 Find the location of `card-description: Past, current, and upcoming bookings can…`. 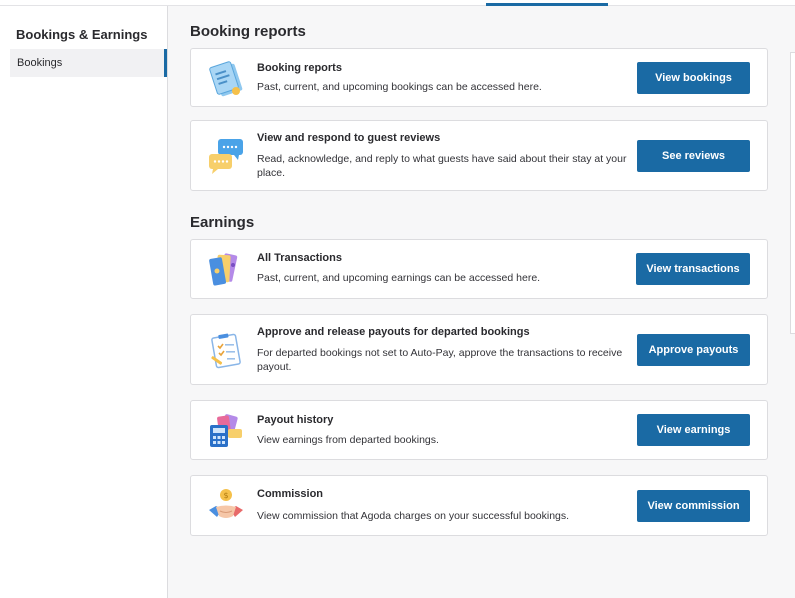

card-description: Past, current, and upcoming bookings can… is located at coordinates (399, 87).